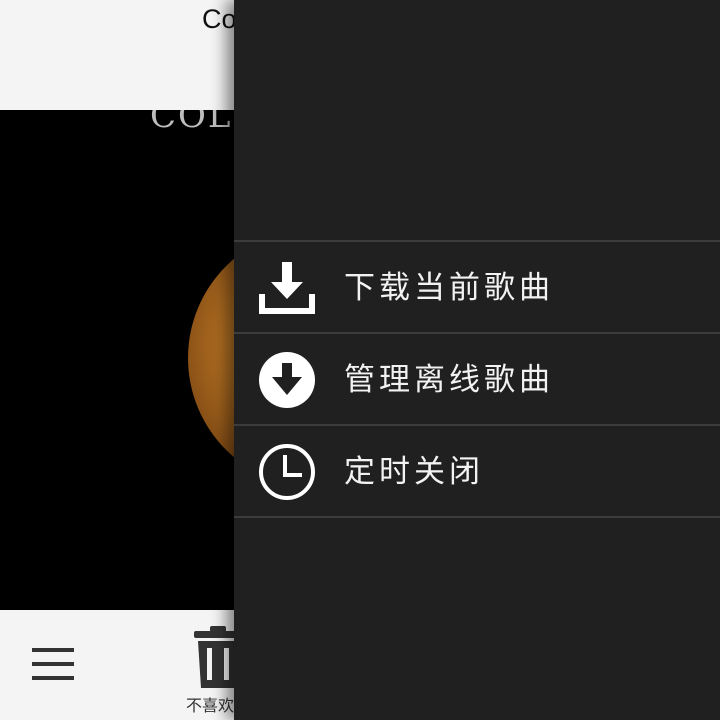 The width and height of the screenshot is (720, 720). I want to click on download-icon, so click(287, 288).